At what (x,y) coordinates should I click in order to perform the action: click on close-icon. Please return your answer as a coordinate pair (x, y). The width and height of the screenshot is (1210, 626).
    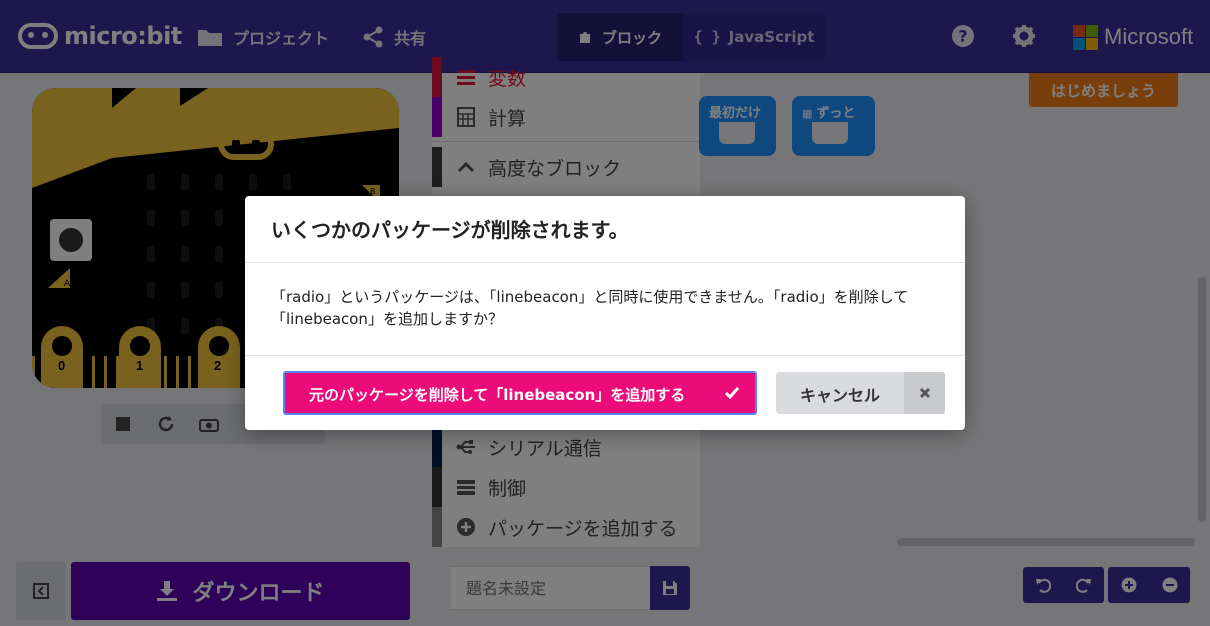
    Looking at the image, I should click on (924, 393).